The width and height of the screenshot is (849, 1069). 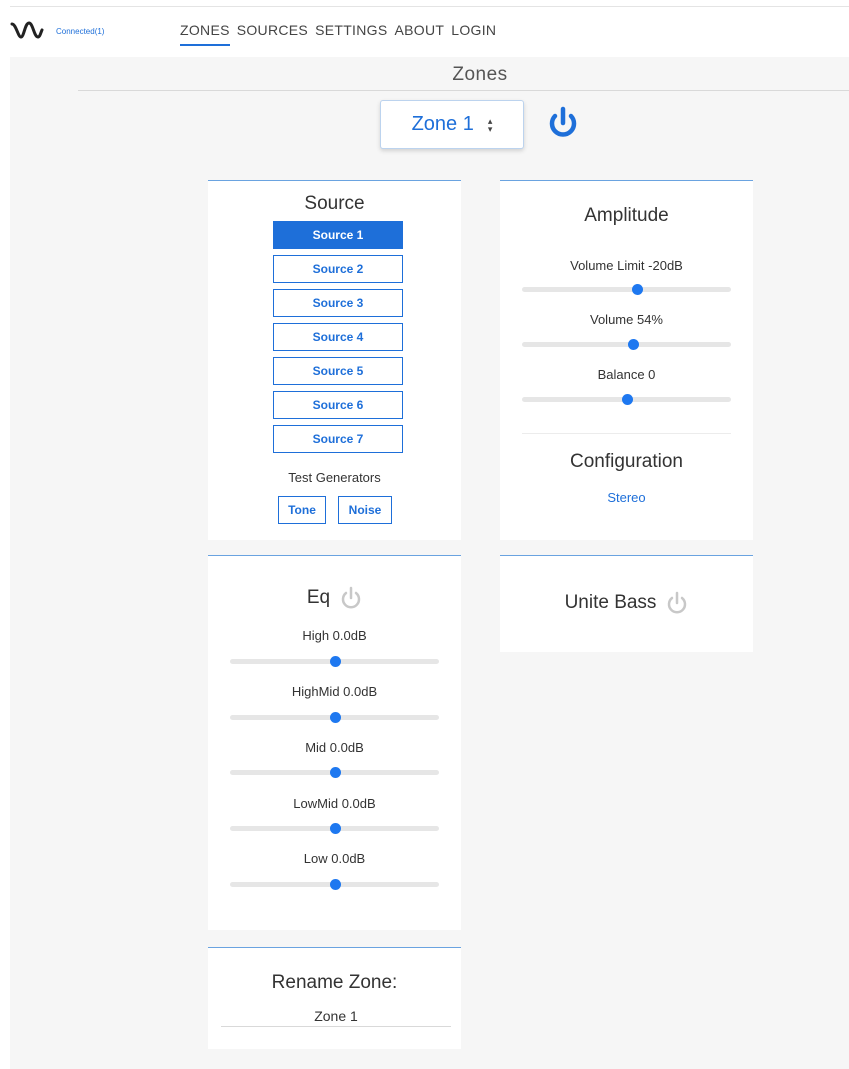 I want to click on volume-limit-slider, so click(x=626, y=289).